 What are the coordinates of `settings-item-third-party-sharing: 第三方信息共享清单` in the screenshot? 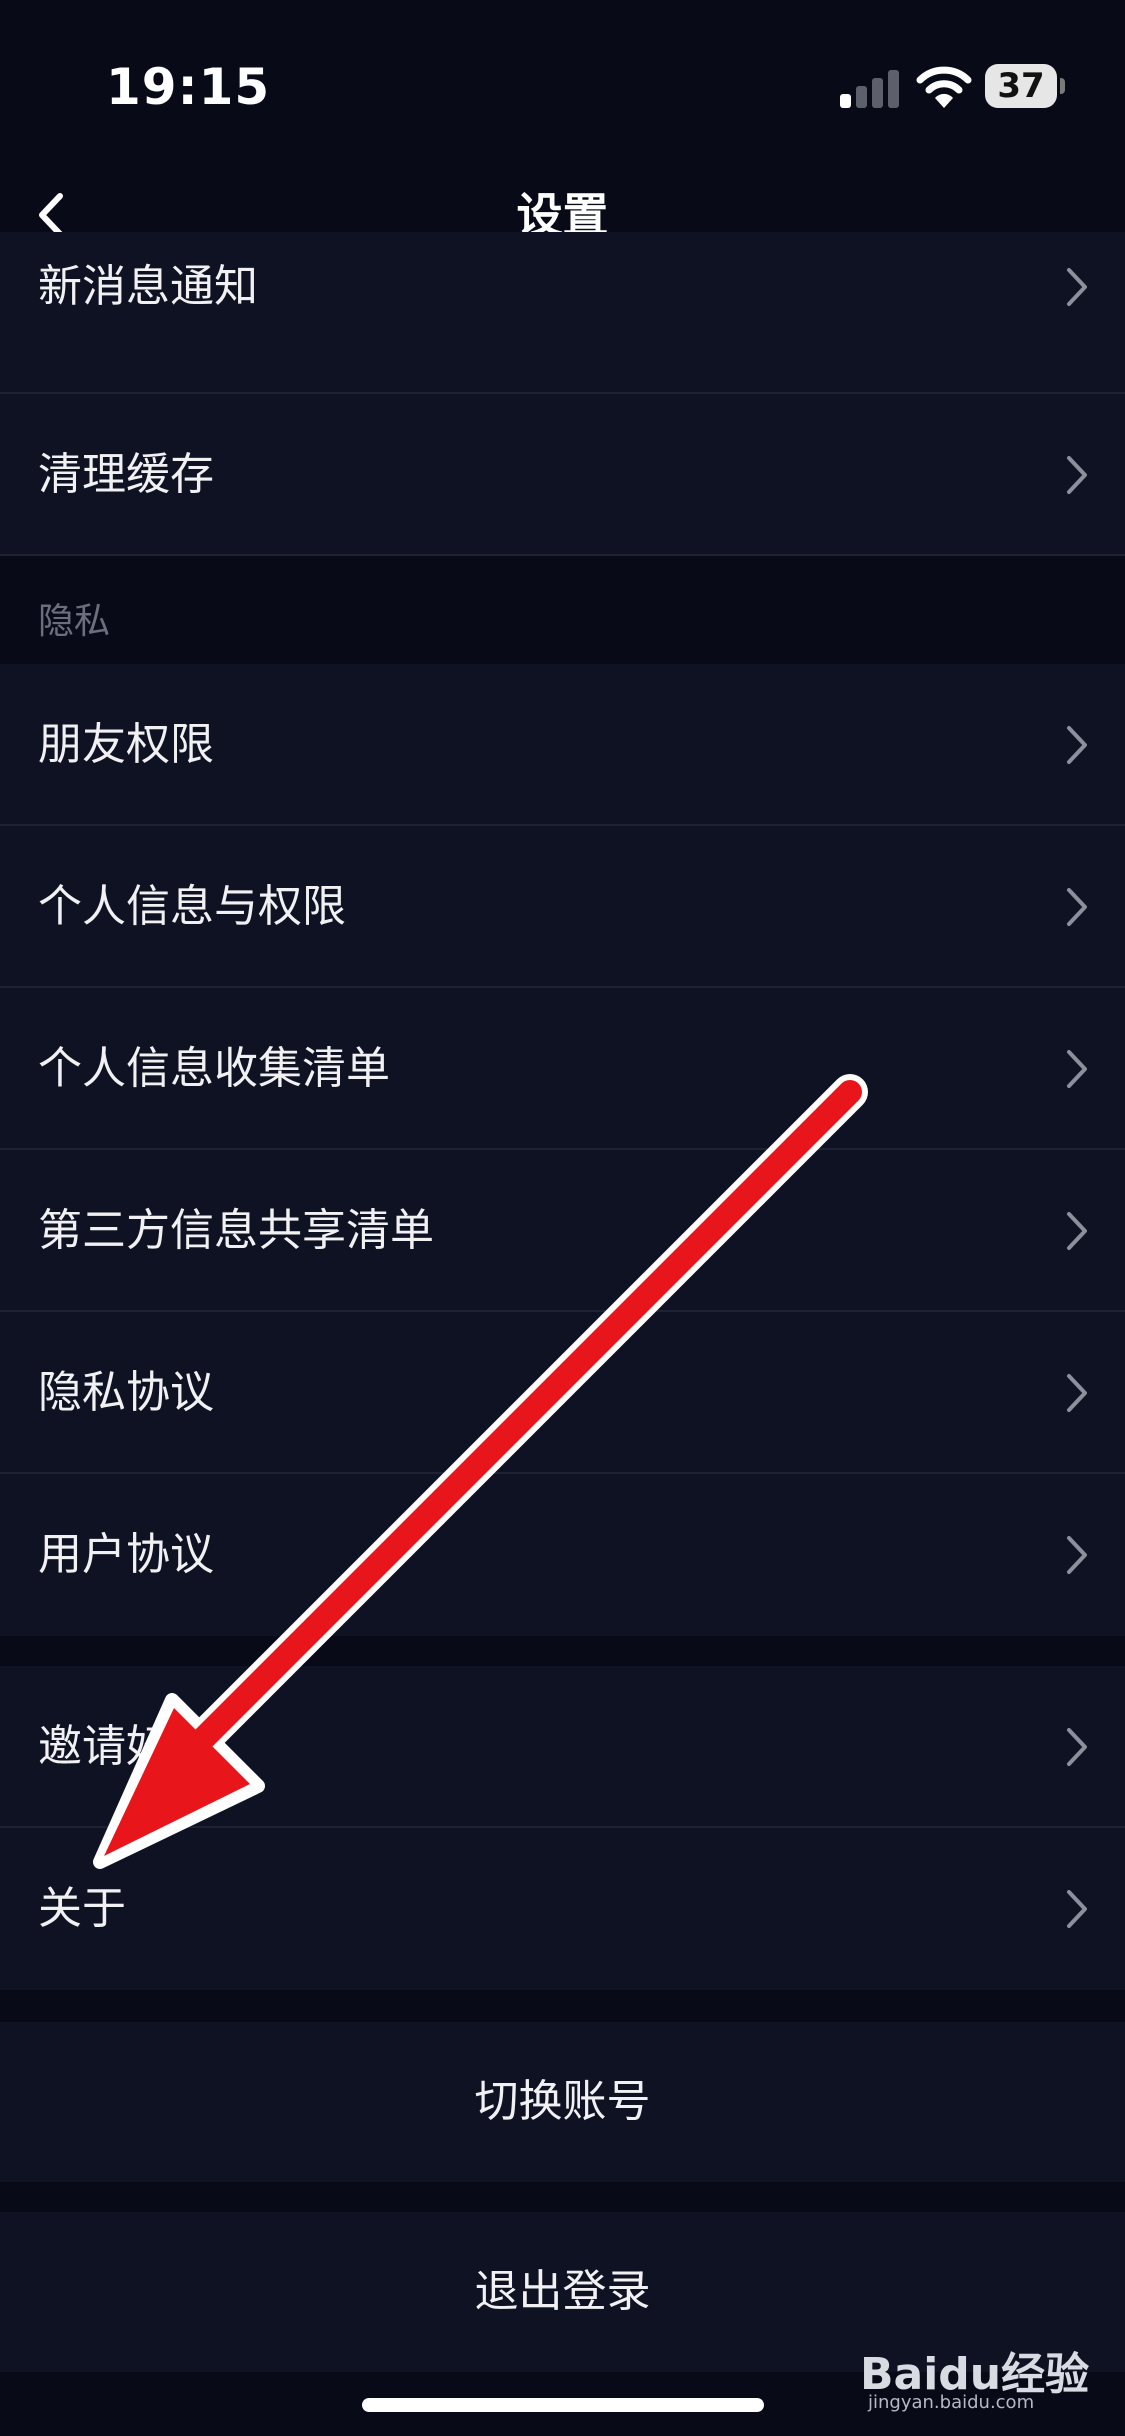 It's located at (562, 1231).